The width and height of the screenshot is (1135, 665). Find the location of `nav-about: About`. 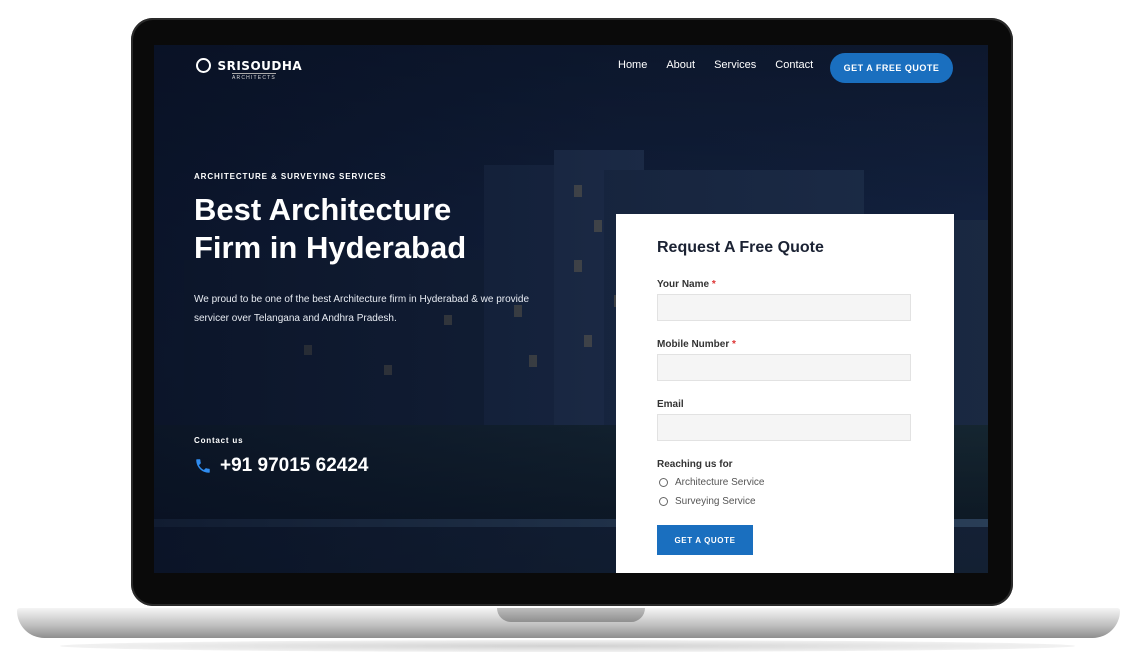

nav-about: About is located at coordinates (680, 65).